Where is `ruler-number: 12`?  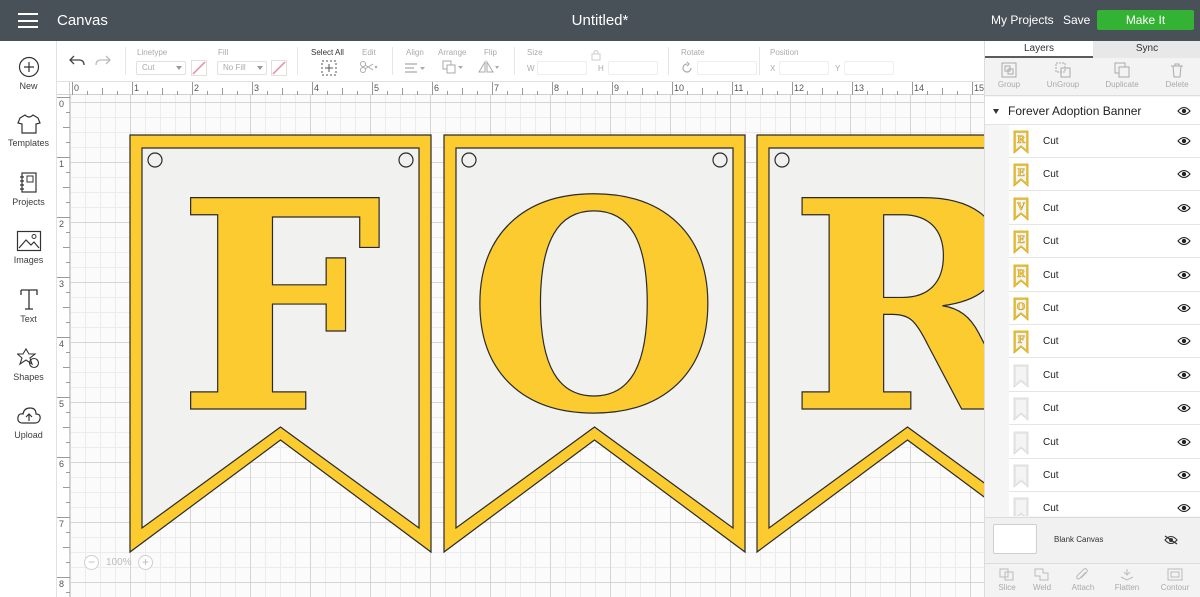
ruler-number: 12 is located at coordinates (799, 88).